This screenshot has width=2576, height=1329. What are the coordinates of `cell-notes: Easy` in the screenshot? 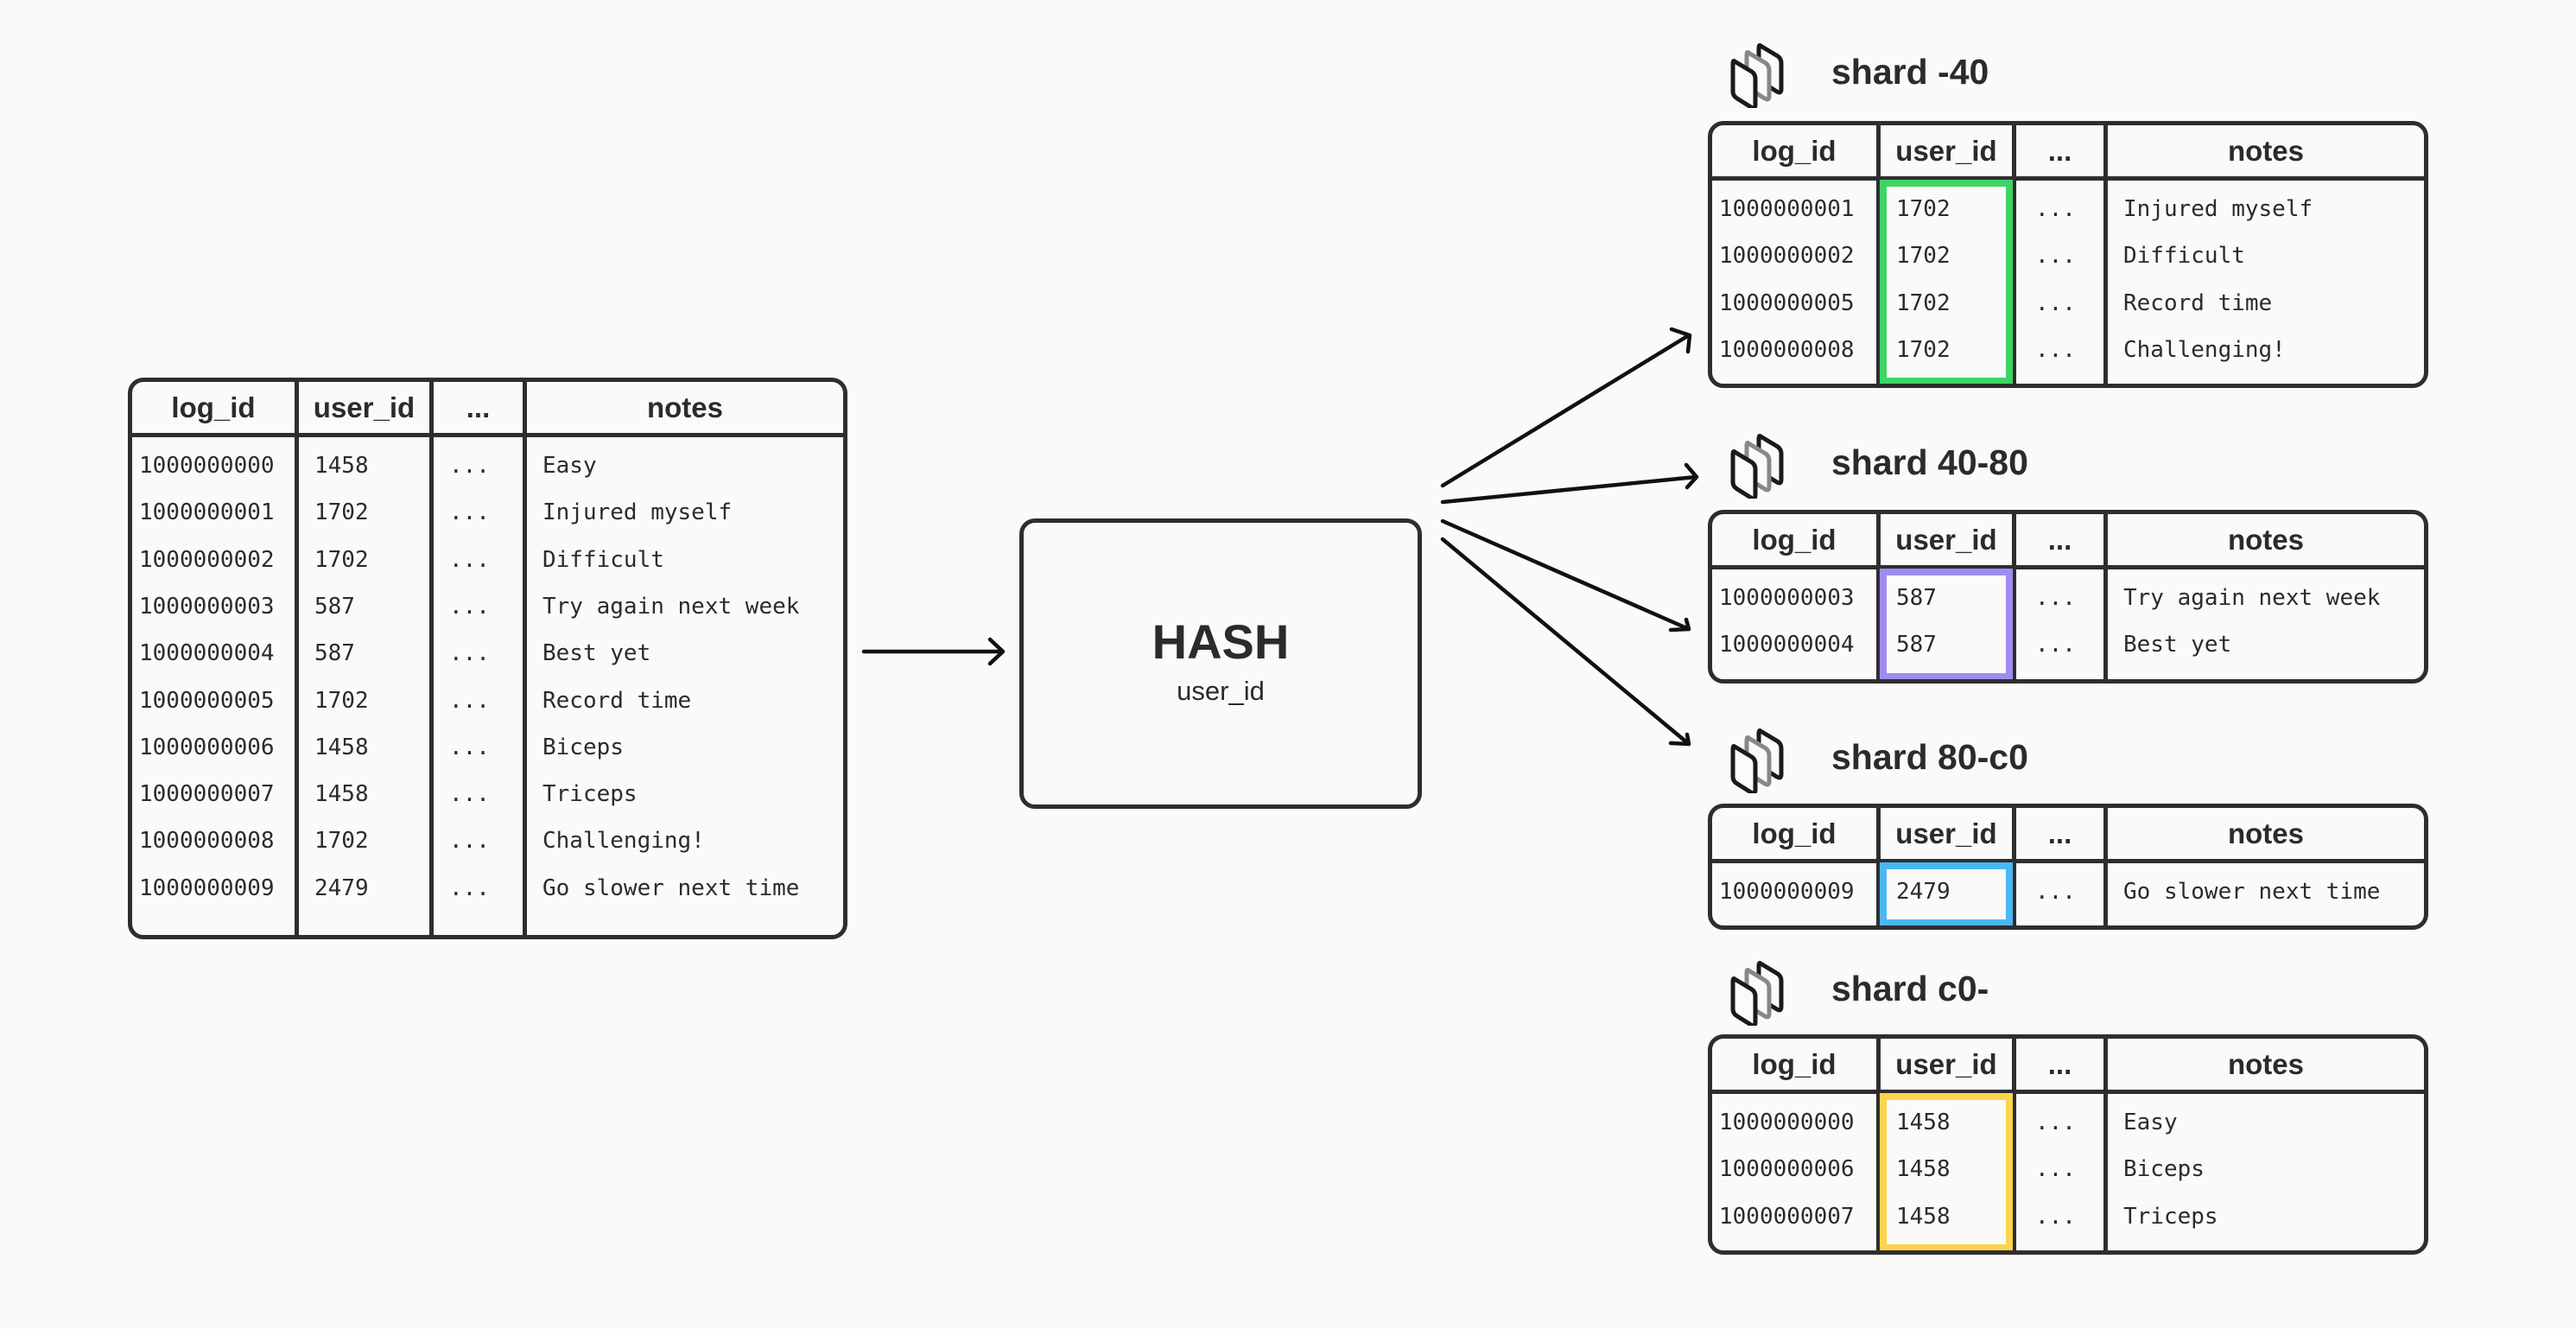 It's located at (569, 466).